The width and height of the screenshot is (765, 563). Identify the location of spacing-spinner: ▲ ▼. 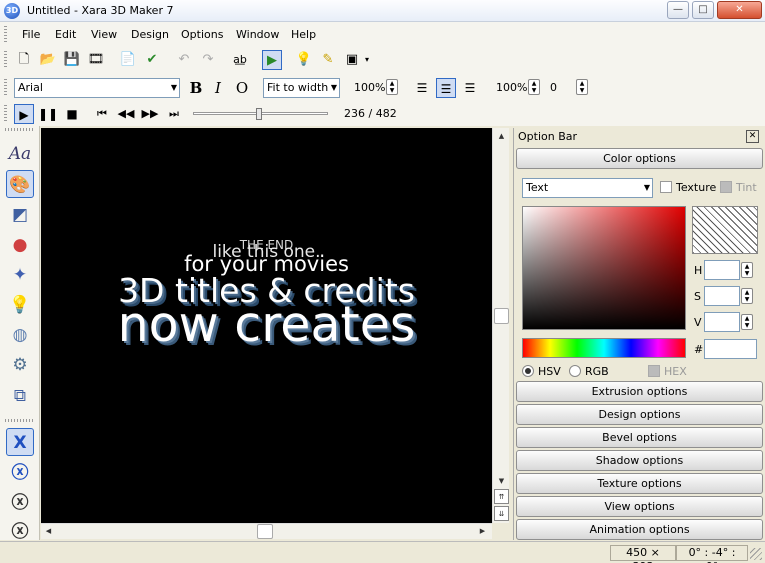
(582, 87).